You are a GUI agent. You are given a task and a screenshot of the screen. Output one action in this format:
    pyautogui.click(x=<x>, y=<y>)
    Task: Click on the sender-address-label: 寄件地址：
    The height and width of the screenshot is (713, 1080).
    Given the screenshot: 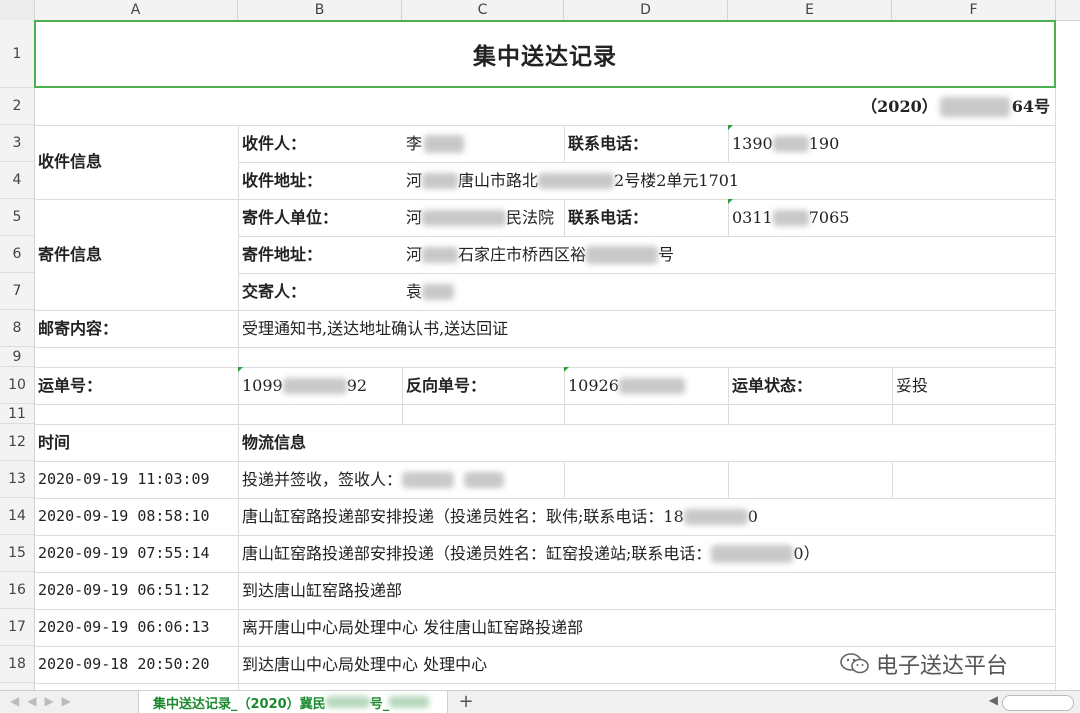 What is the action you would take?
    pyautogui.click(x=320, y=254)
    